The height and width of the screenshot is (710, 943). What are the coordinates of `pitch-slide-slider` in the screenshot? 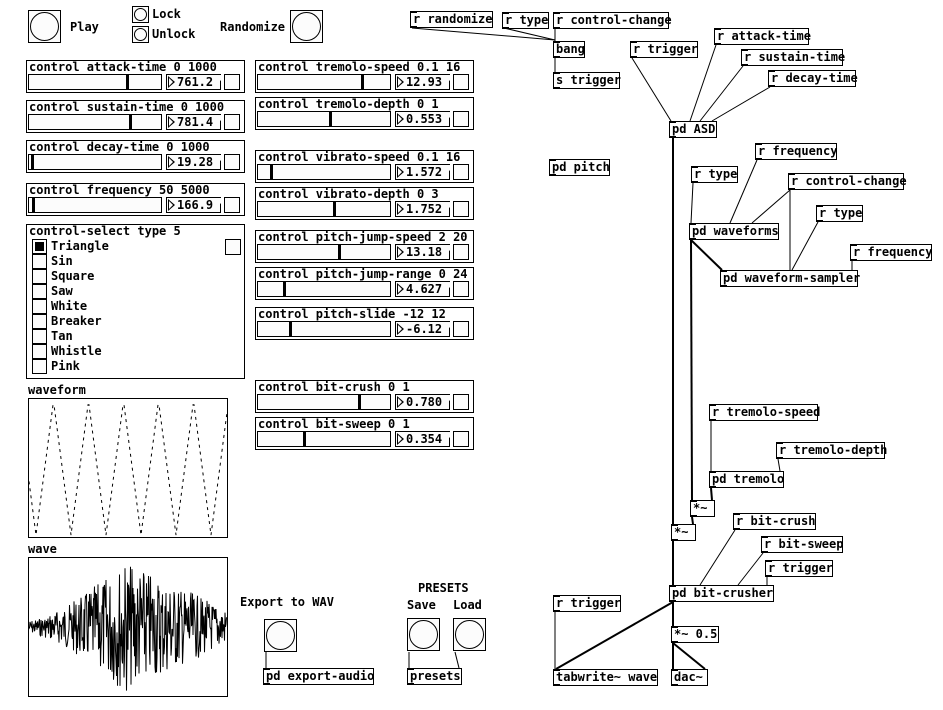 It's located at (324, 329).